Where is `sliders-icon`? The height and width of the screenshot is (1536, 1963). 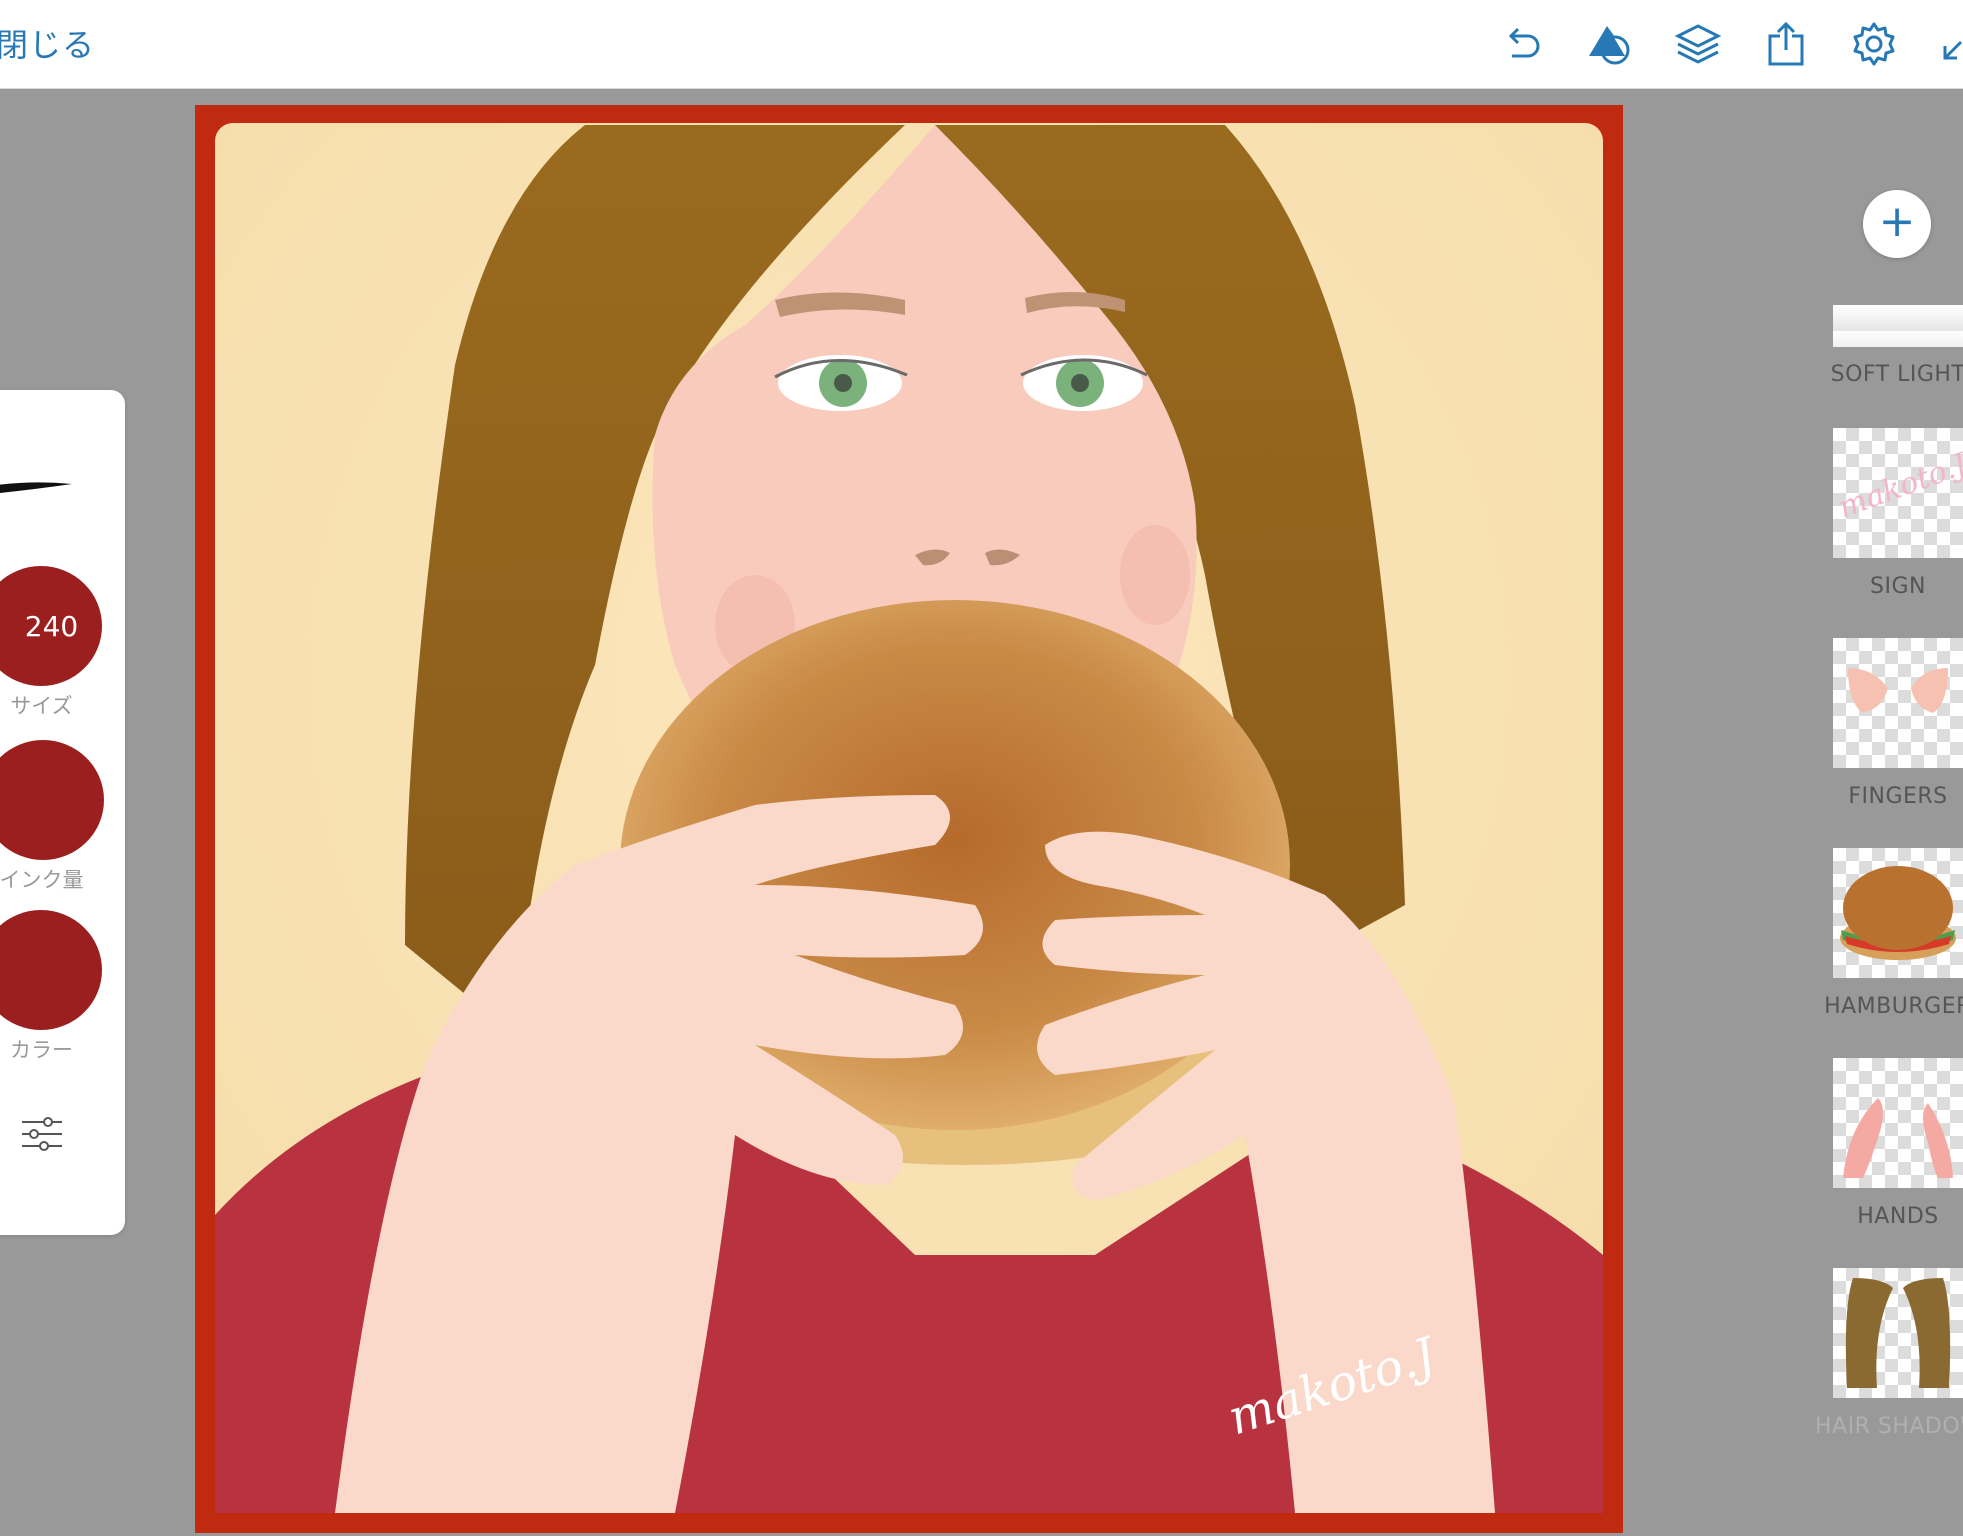 sliders-icon is located at coordinates (42, 1134).